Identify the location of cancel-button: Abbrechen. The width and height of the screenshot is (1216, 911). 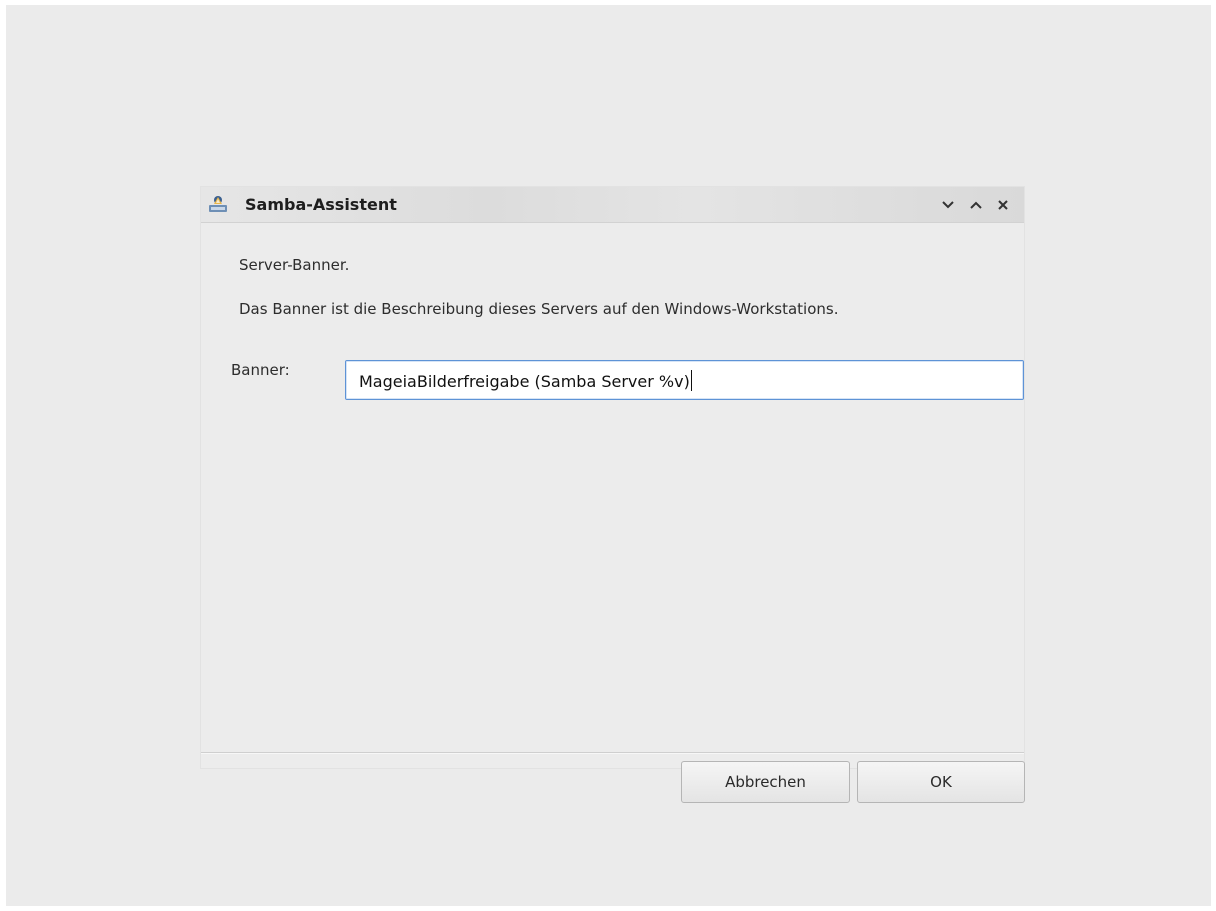
(765, 782).